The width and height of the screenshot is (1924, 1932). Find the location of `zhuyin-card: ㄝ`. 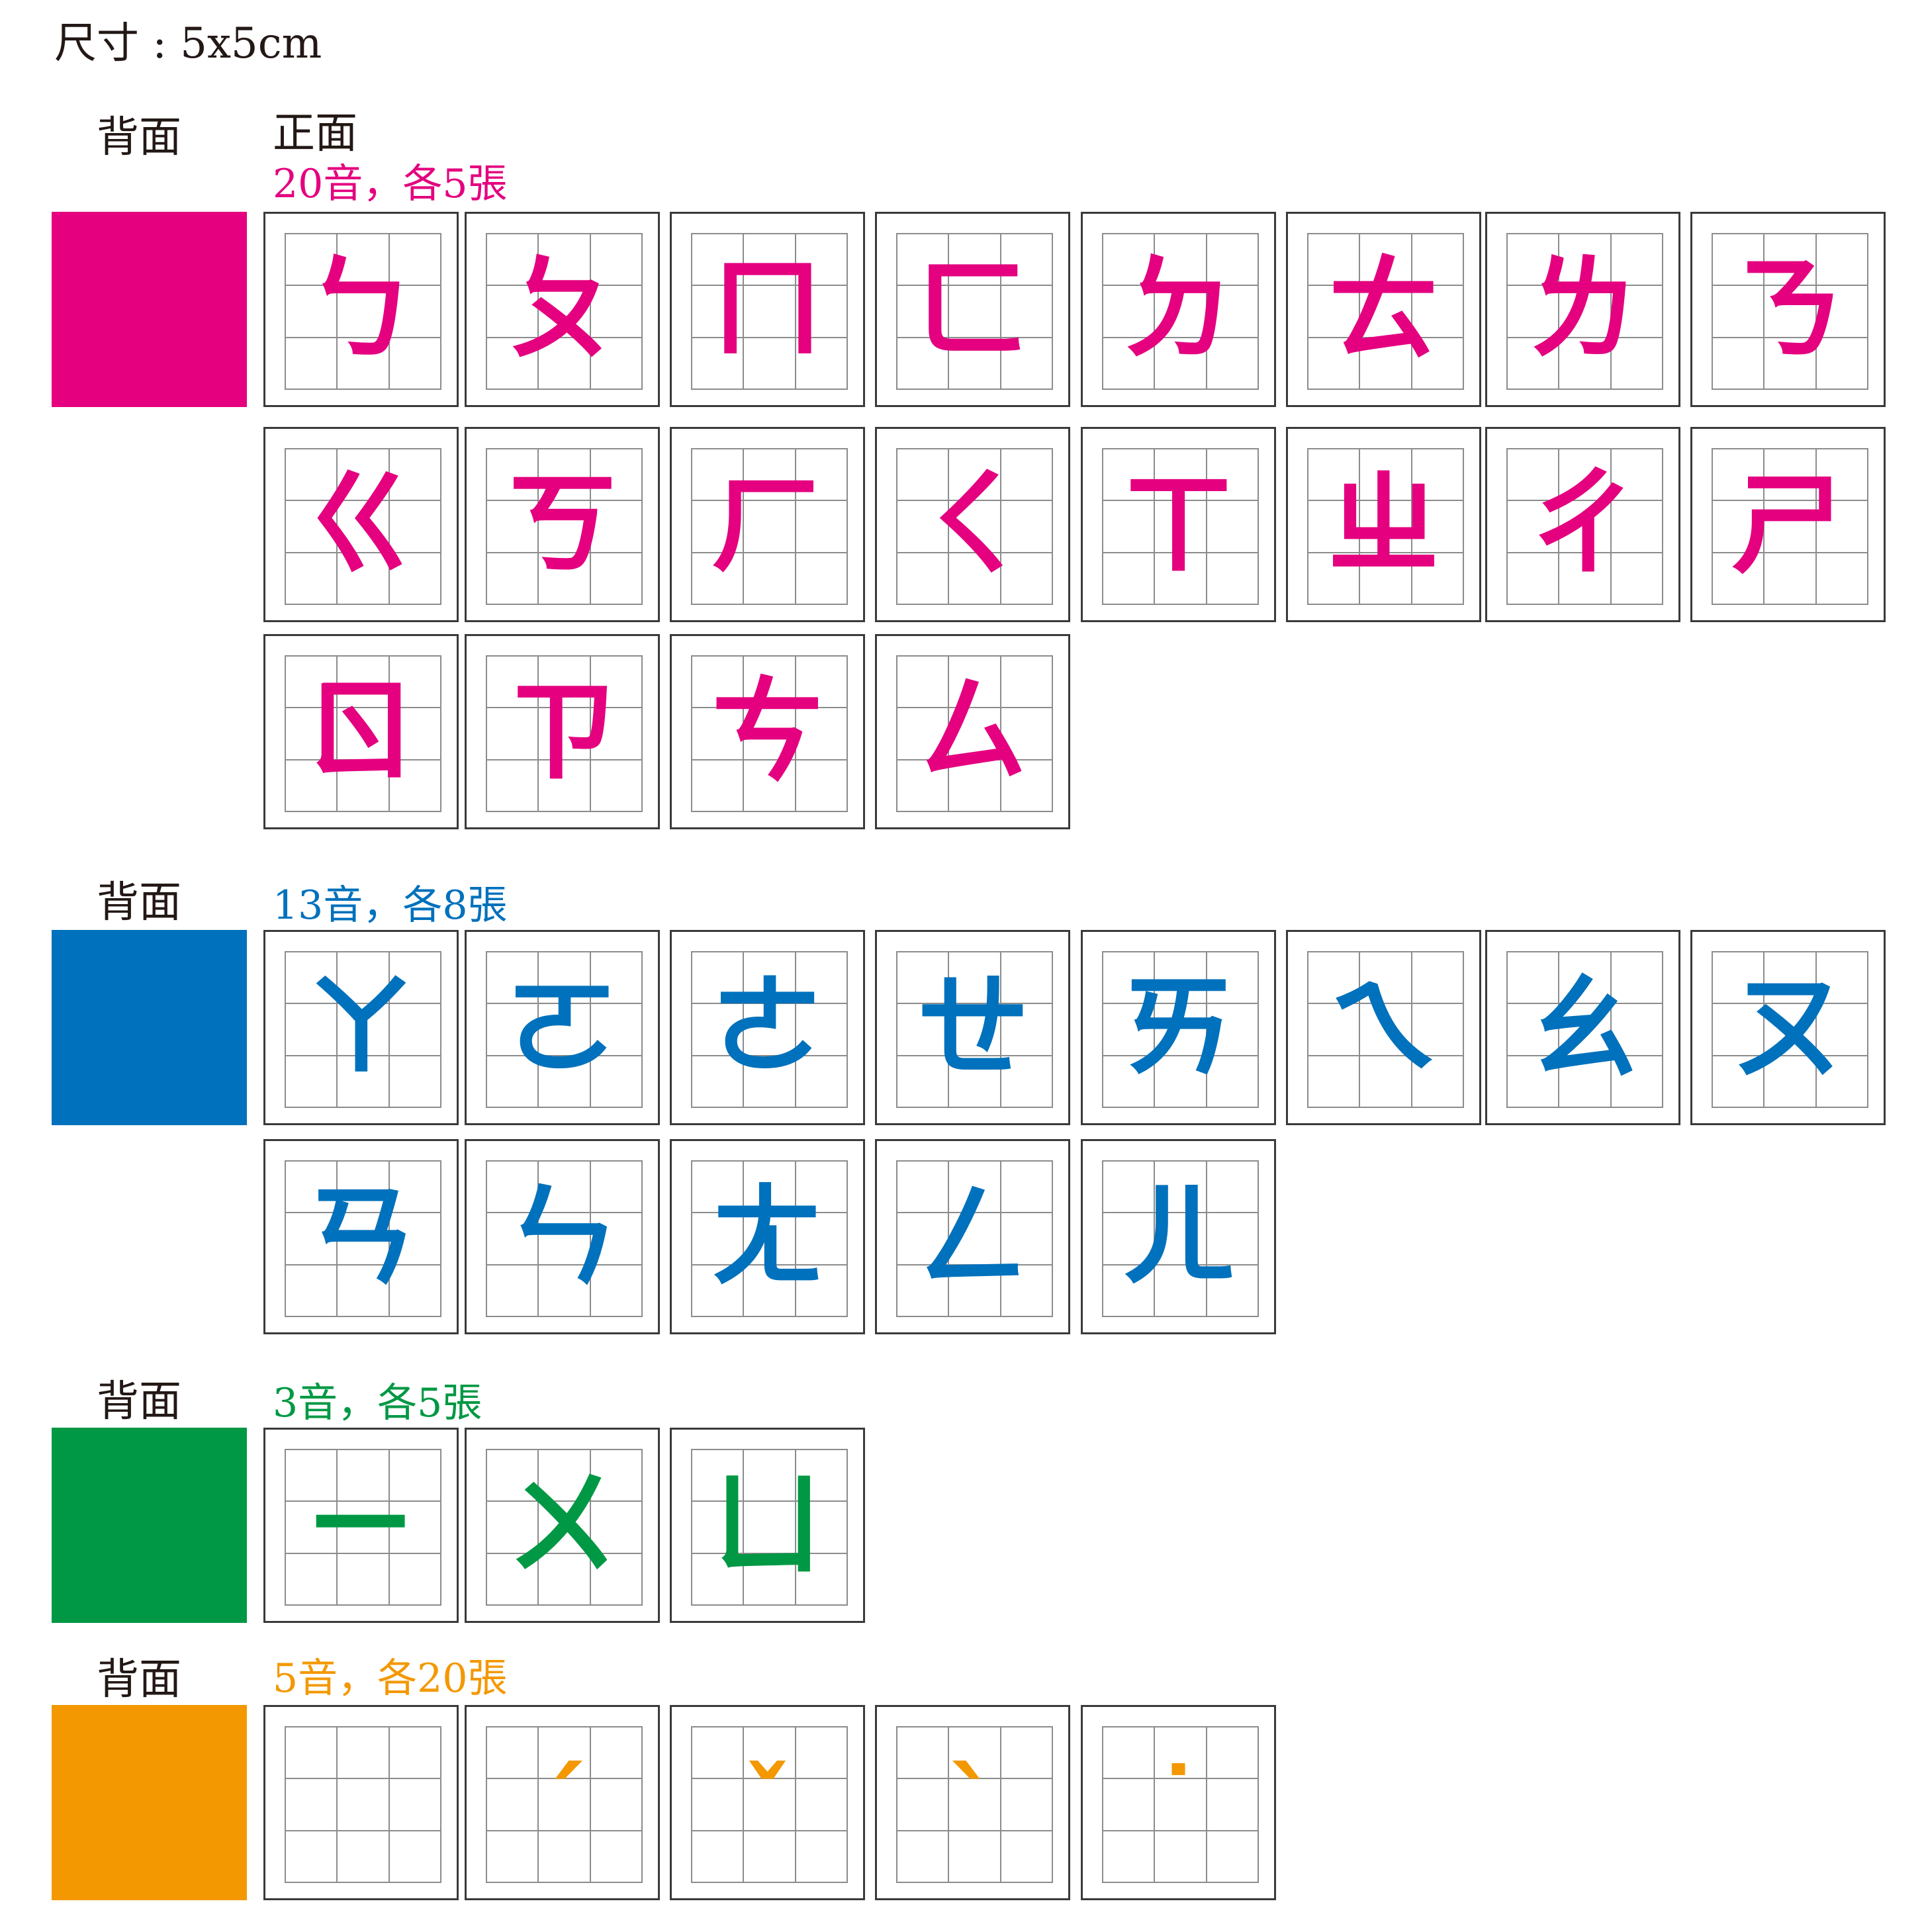

zhuyin-card: ㄝ is located at coordinates (972, 1027).